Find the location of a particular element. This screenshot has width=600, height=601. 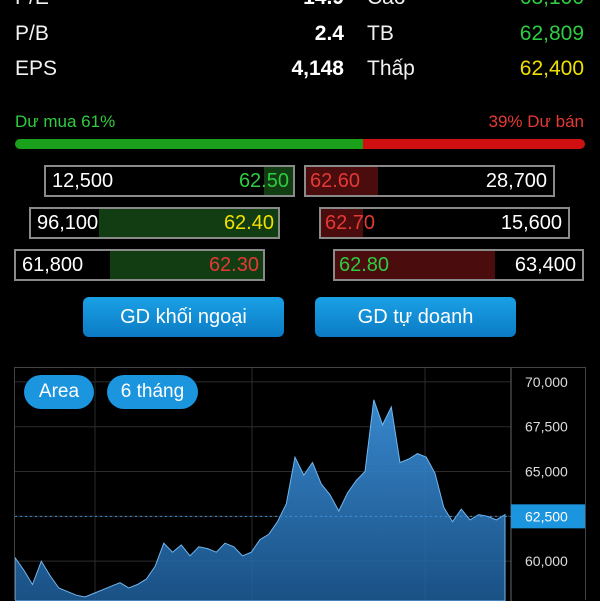

pb-value: 2.4 is located at coordinates (329, 33).